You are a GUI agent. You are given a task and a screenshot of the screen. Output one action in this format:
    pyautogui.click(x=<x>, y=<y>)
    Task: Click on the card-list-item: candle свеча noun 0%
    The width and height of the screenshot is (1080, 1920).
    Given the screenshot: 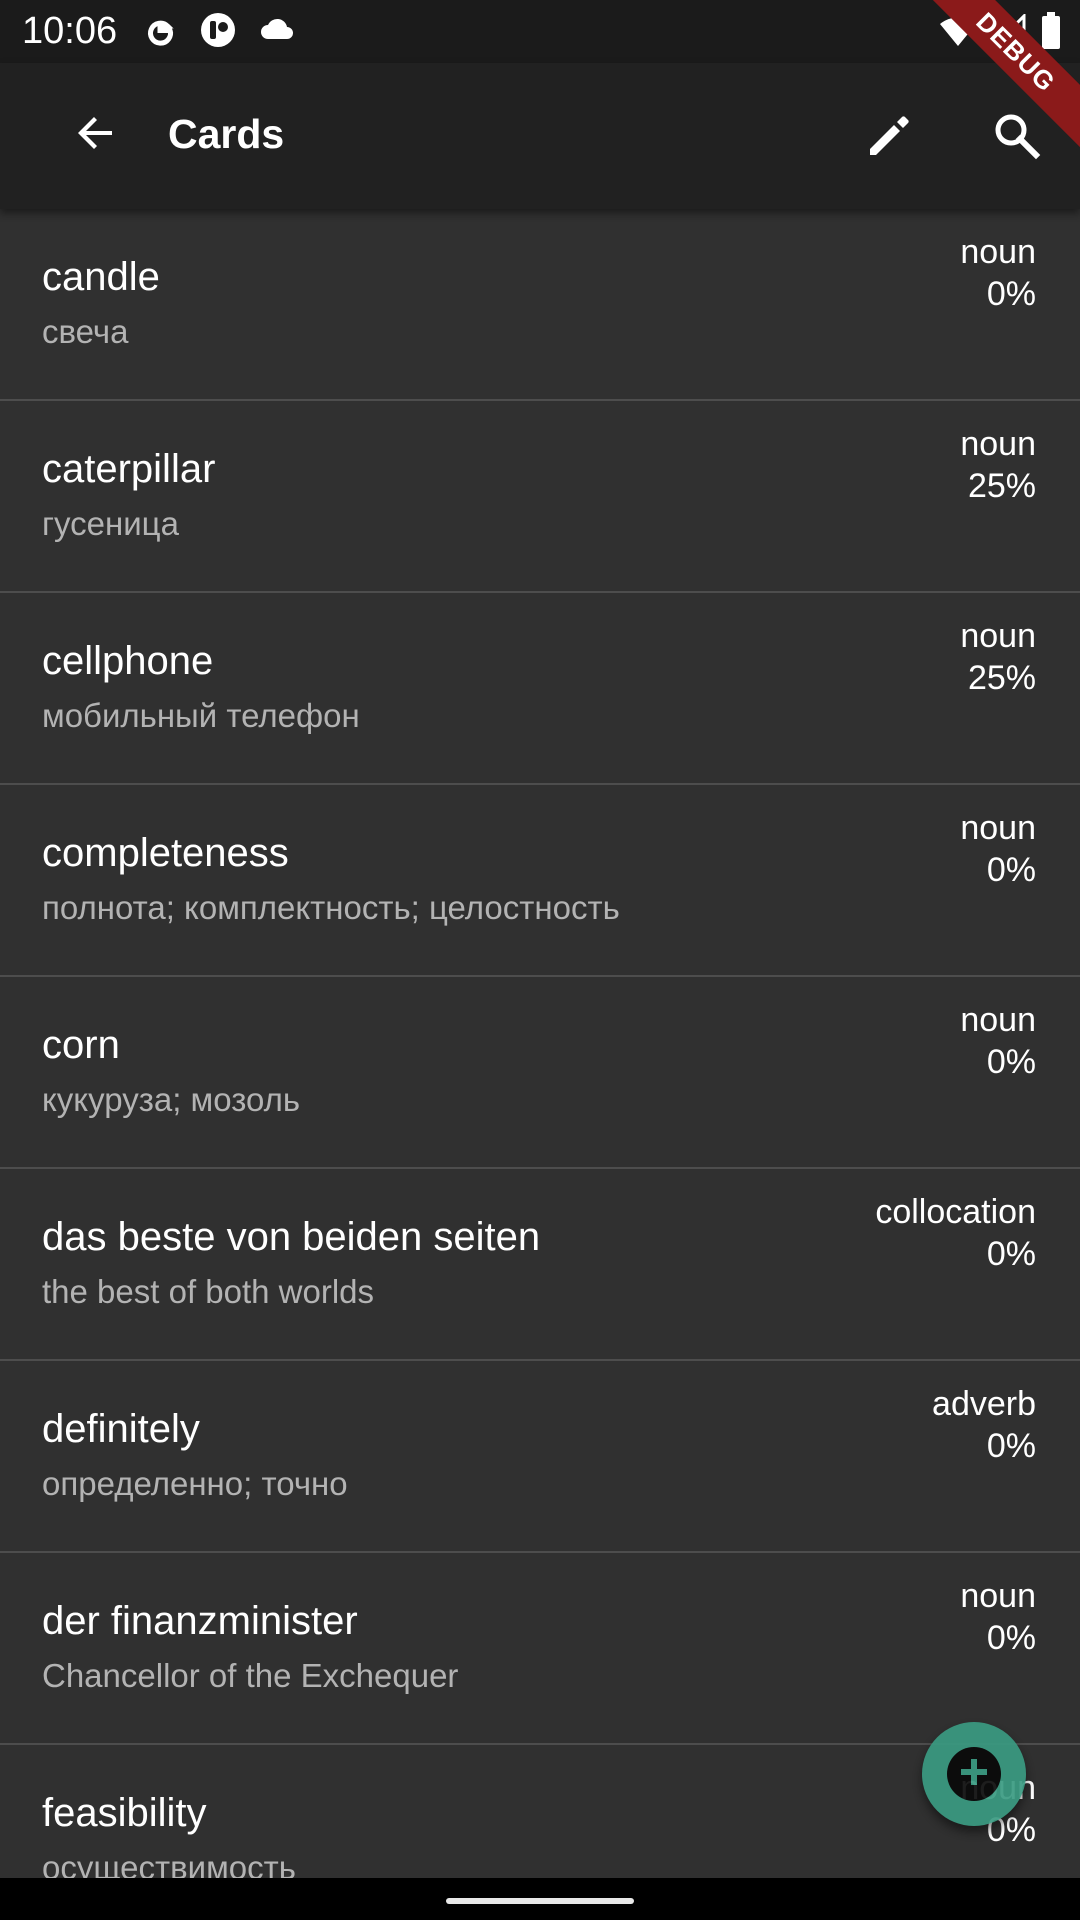 What is the action you would take?
    pyautogui.click(x=540, y=305)
    